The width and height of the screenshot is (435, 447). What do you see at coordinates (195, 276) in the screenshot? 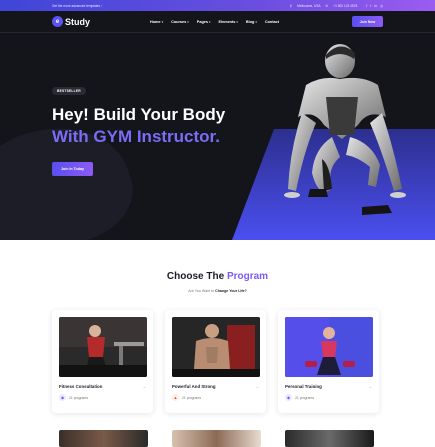
I see `section-title-prefix: Choose The` at bounding box center [195, 276].